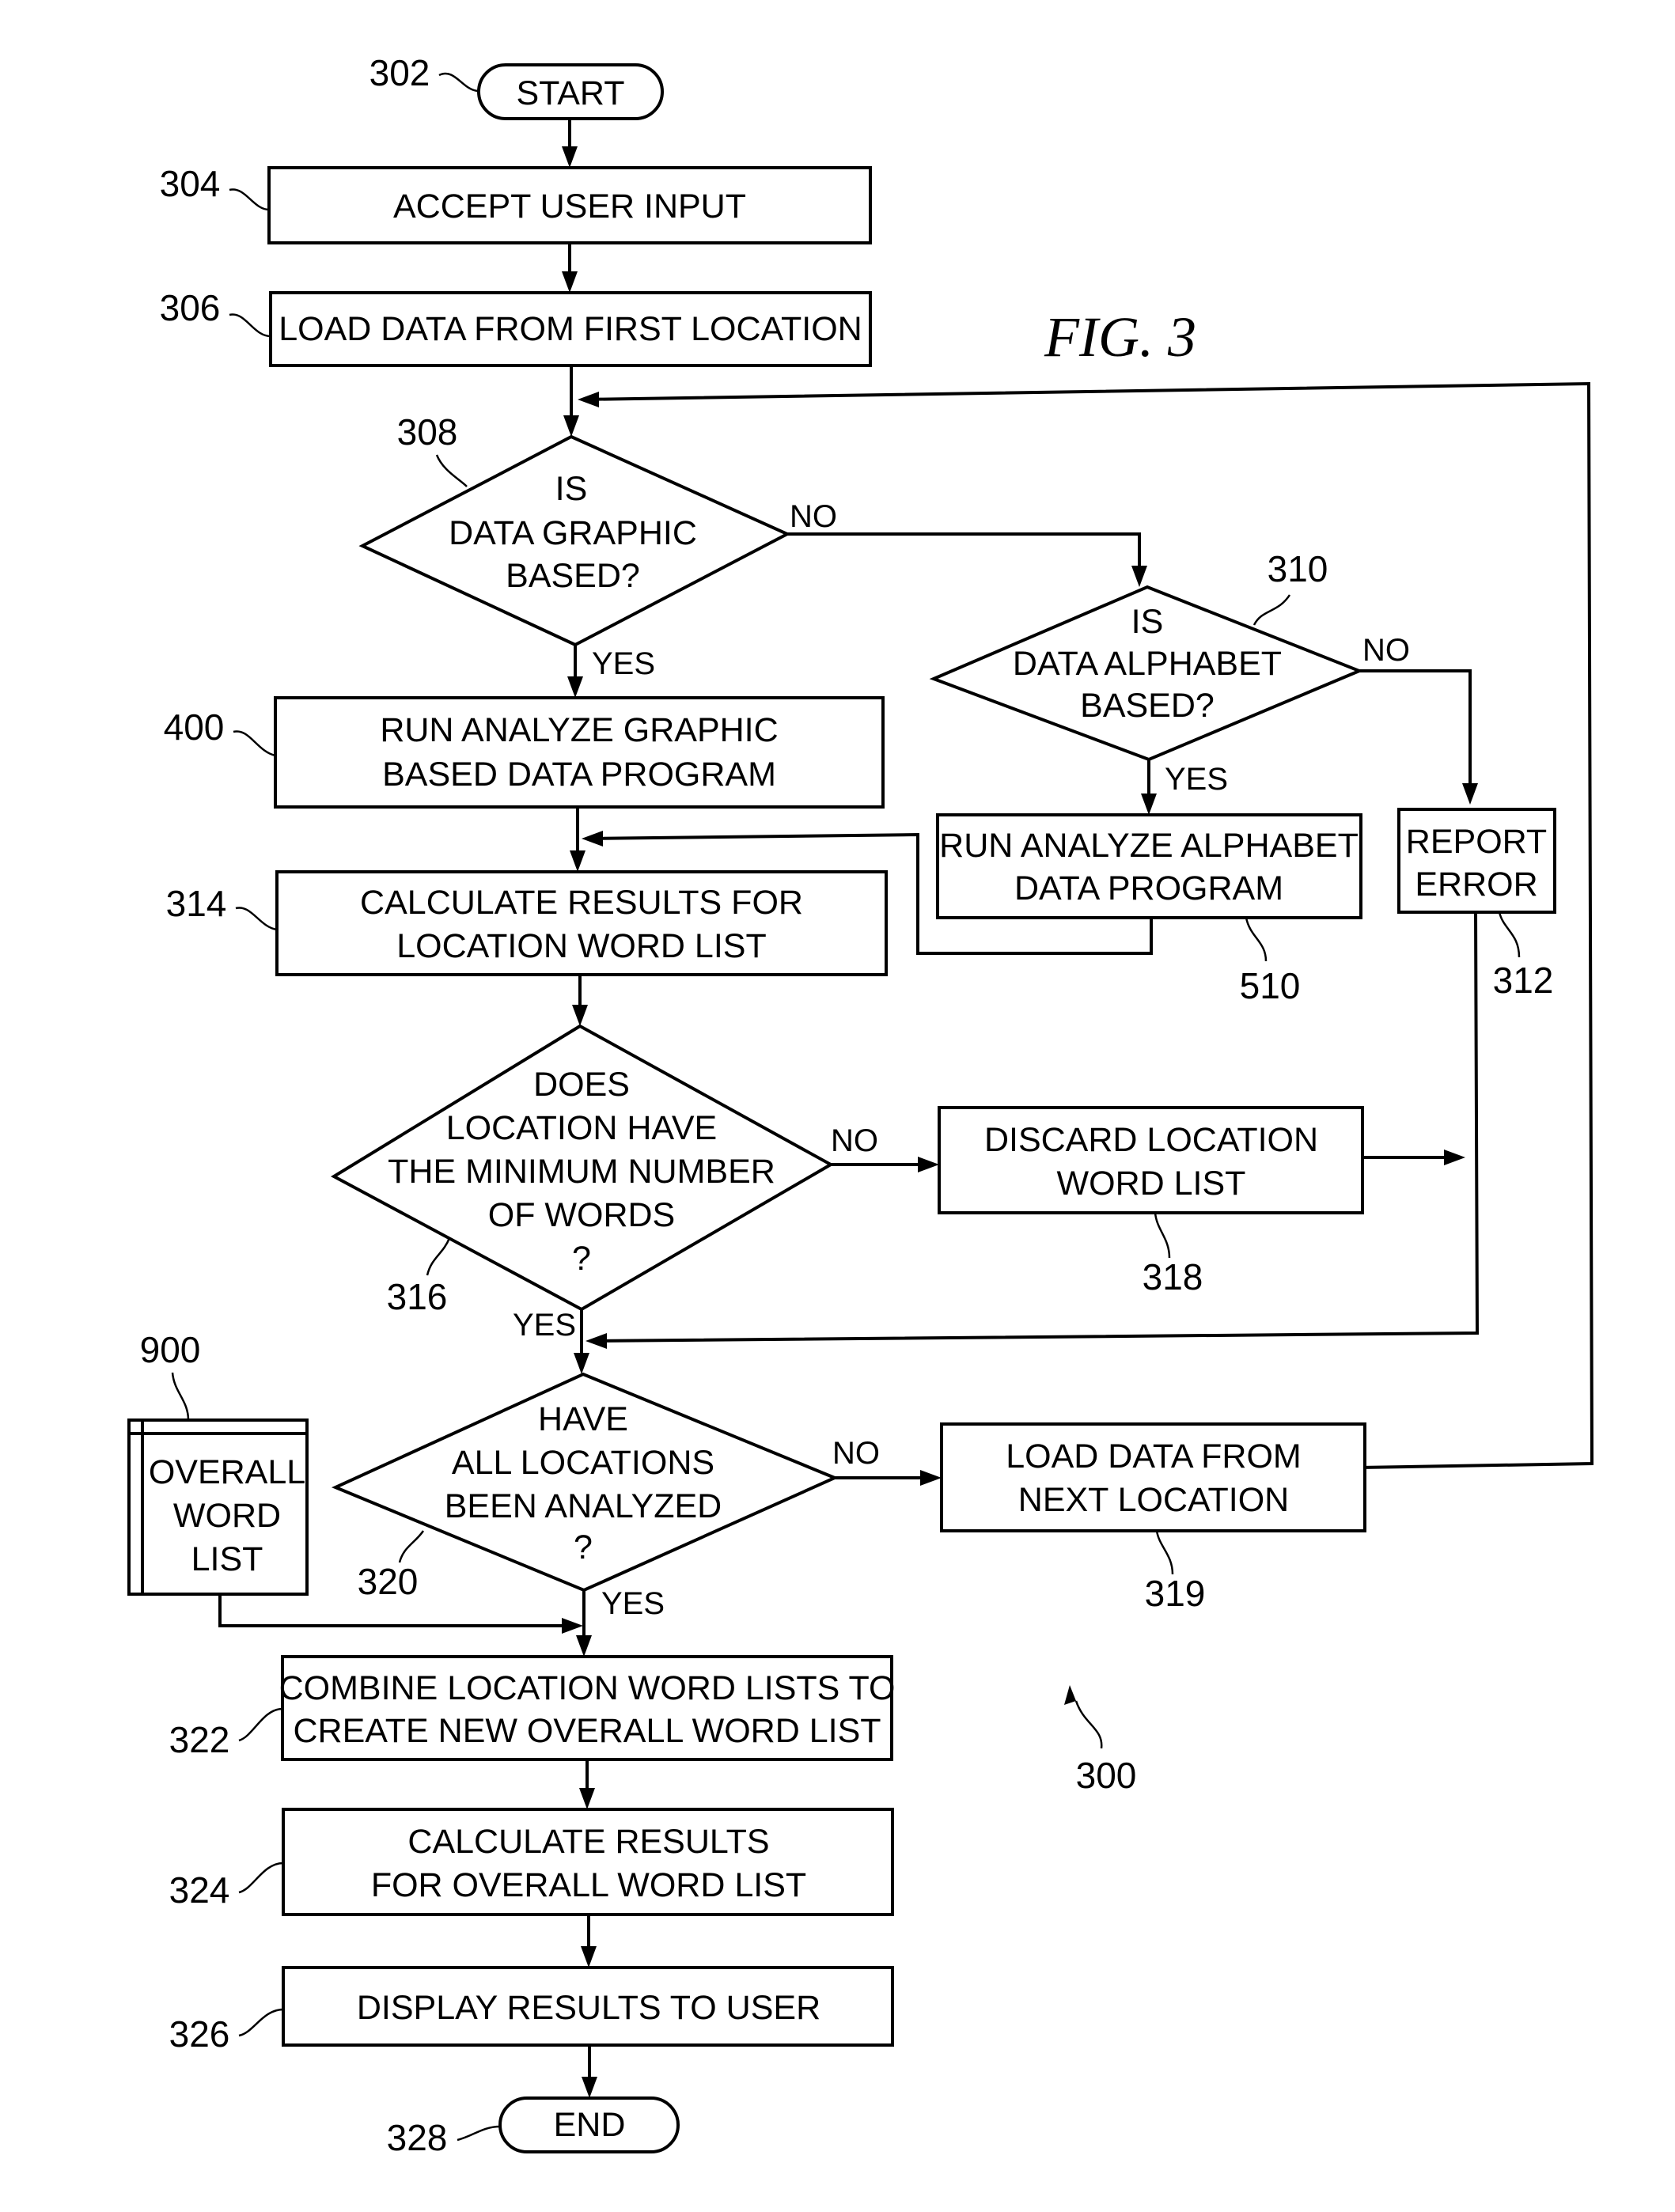 Image resolution: width=1675 pixels, height=2212 pixels. Describe the element at coordinates (191, 307) in the screenshot. I see `ref-numeral: 306` at that location.